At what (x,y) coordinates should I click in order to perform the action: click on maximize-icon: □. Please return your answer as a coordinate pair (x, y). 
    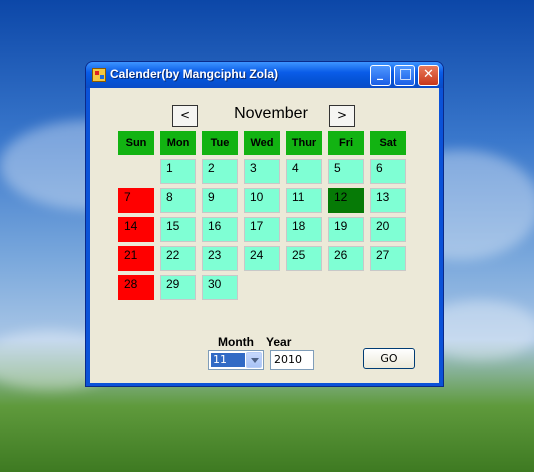
    Looking at the image, I should click on (406, 74).